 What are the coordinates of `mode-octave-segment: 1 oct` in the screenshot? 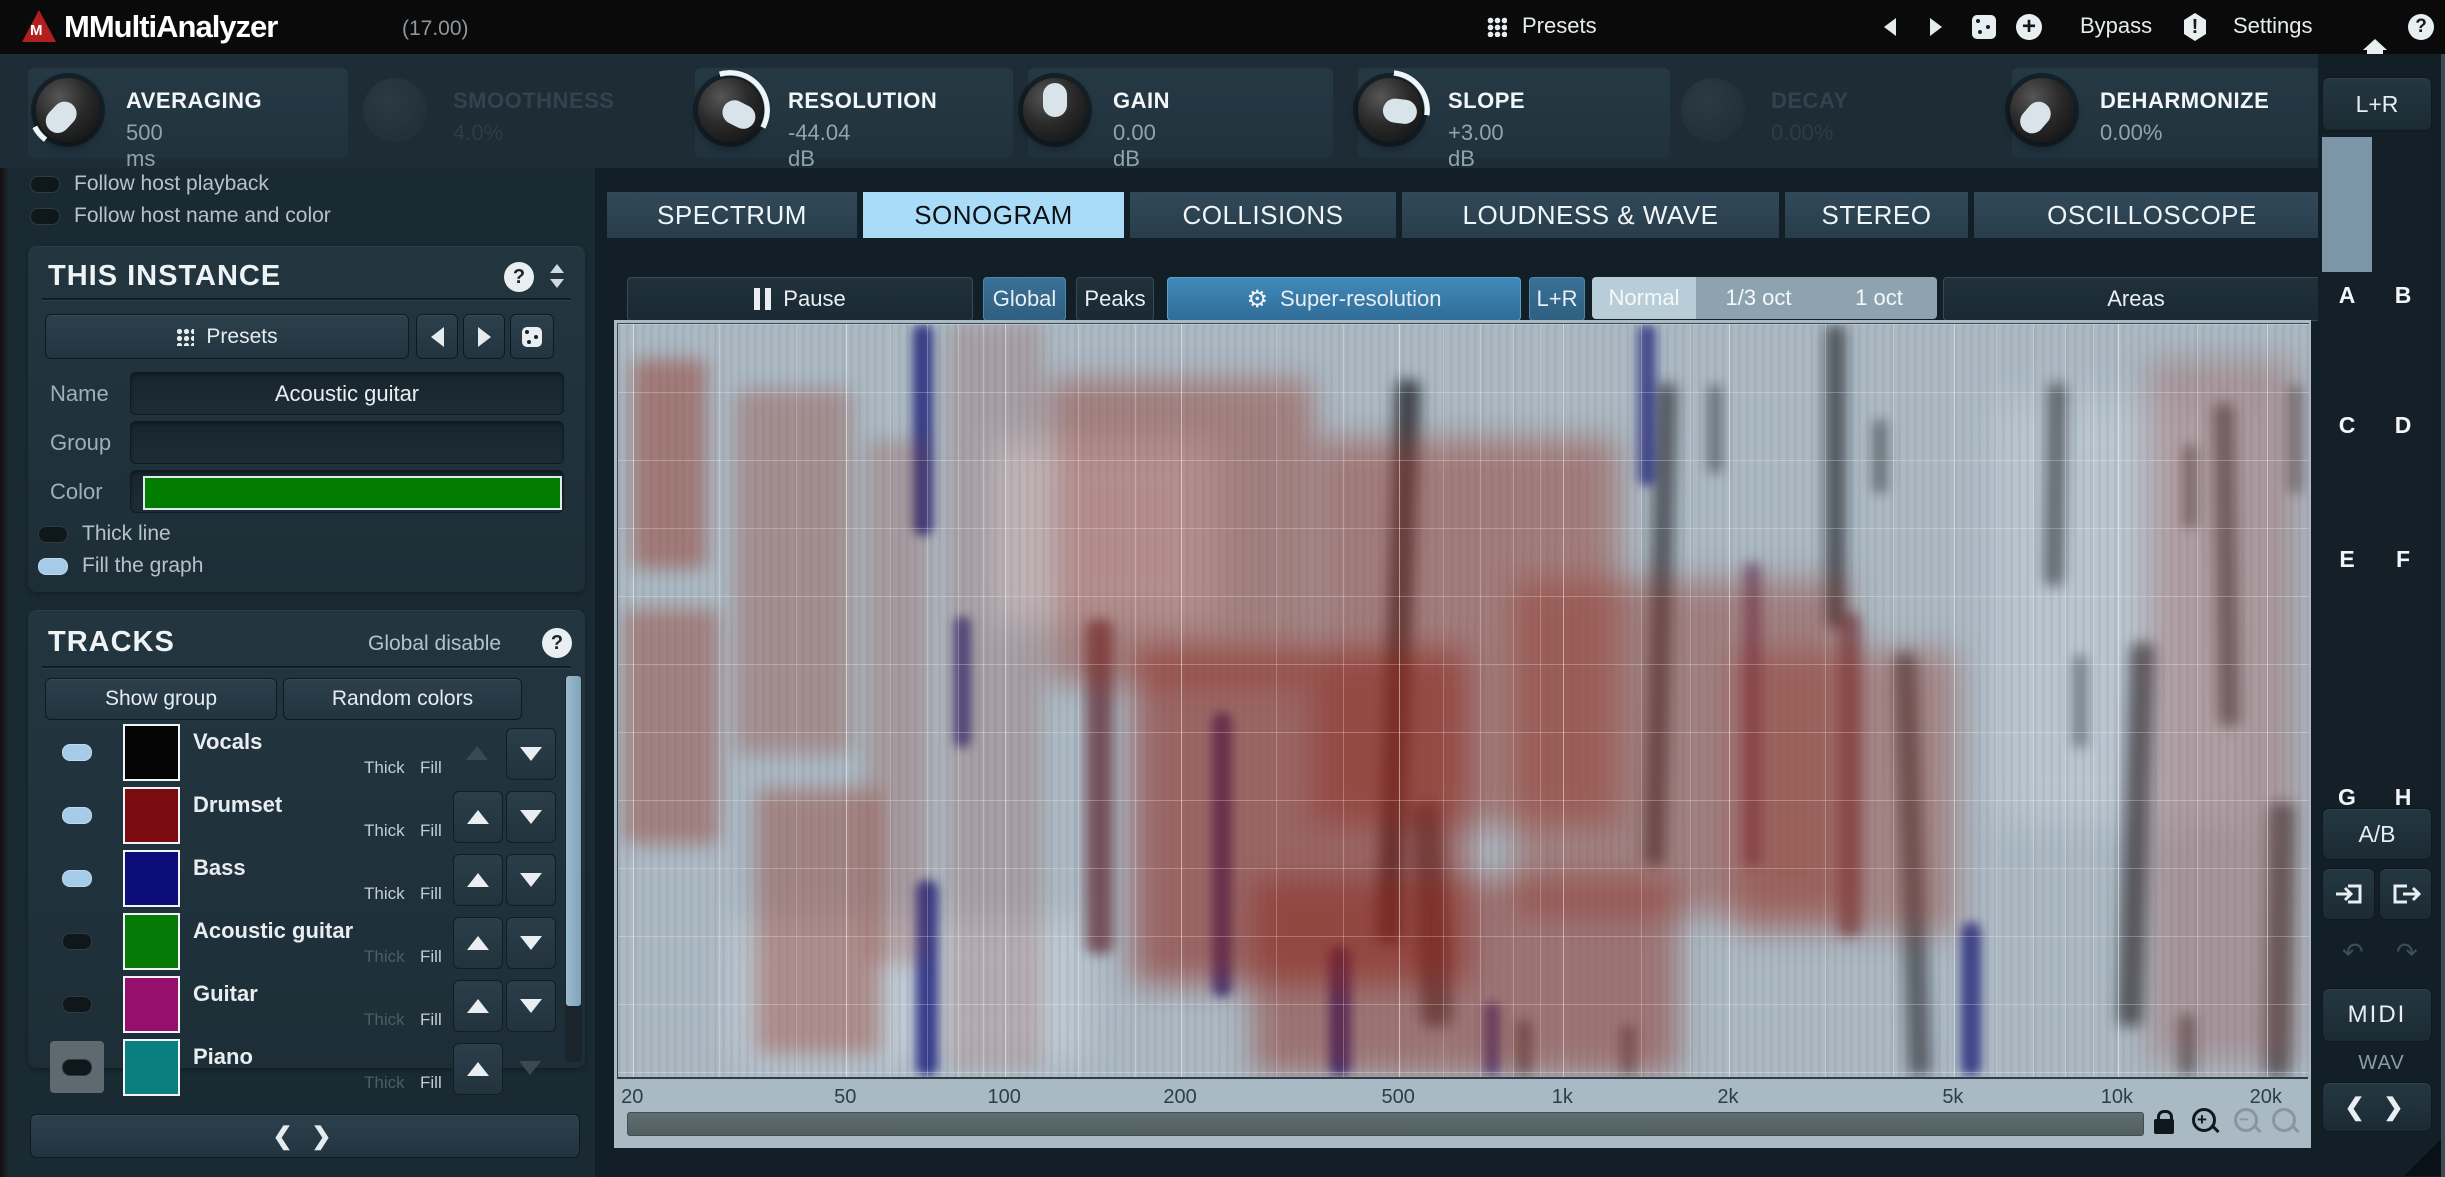 It's located at (1879, 298).